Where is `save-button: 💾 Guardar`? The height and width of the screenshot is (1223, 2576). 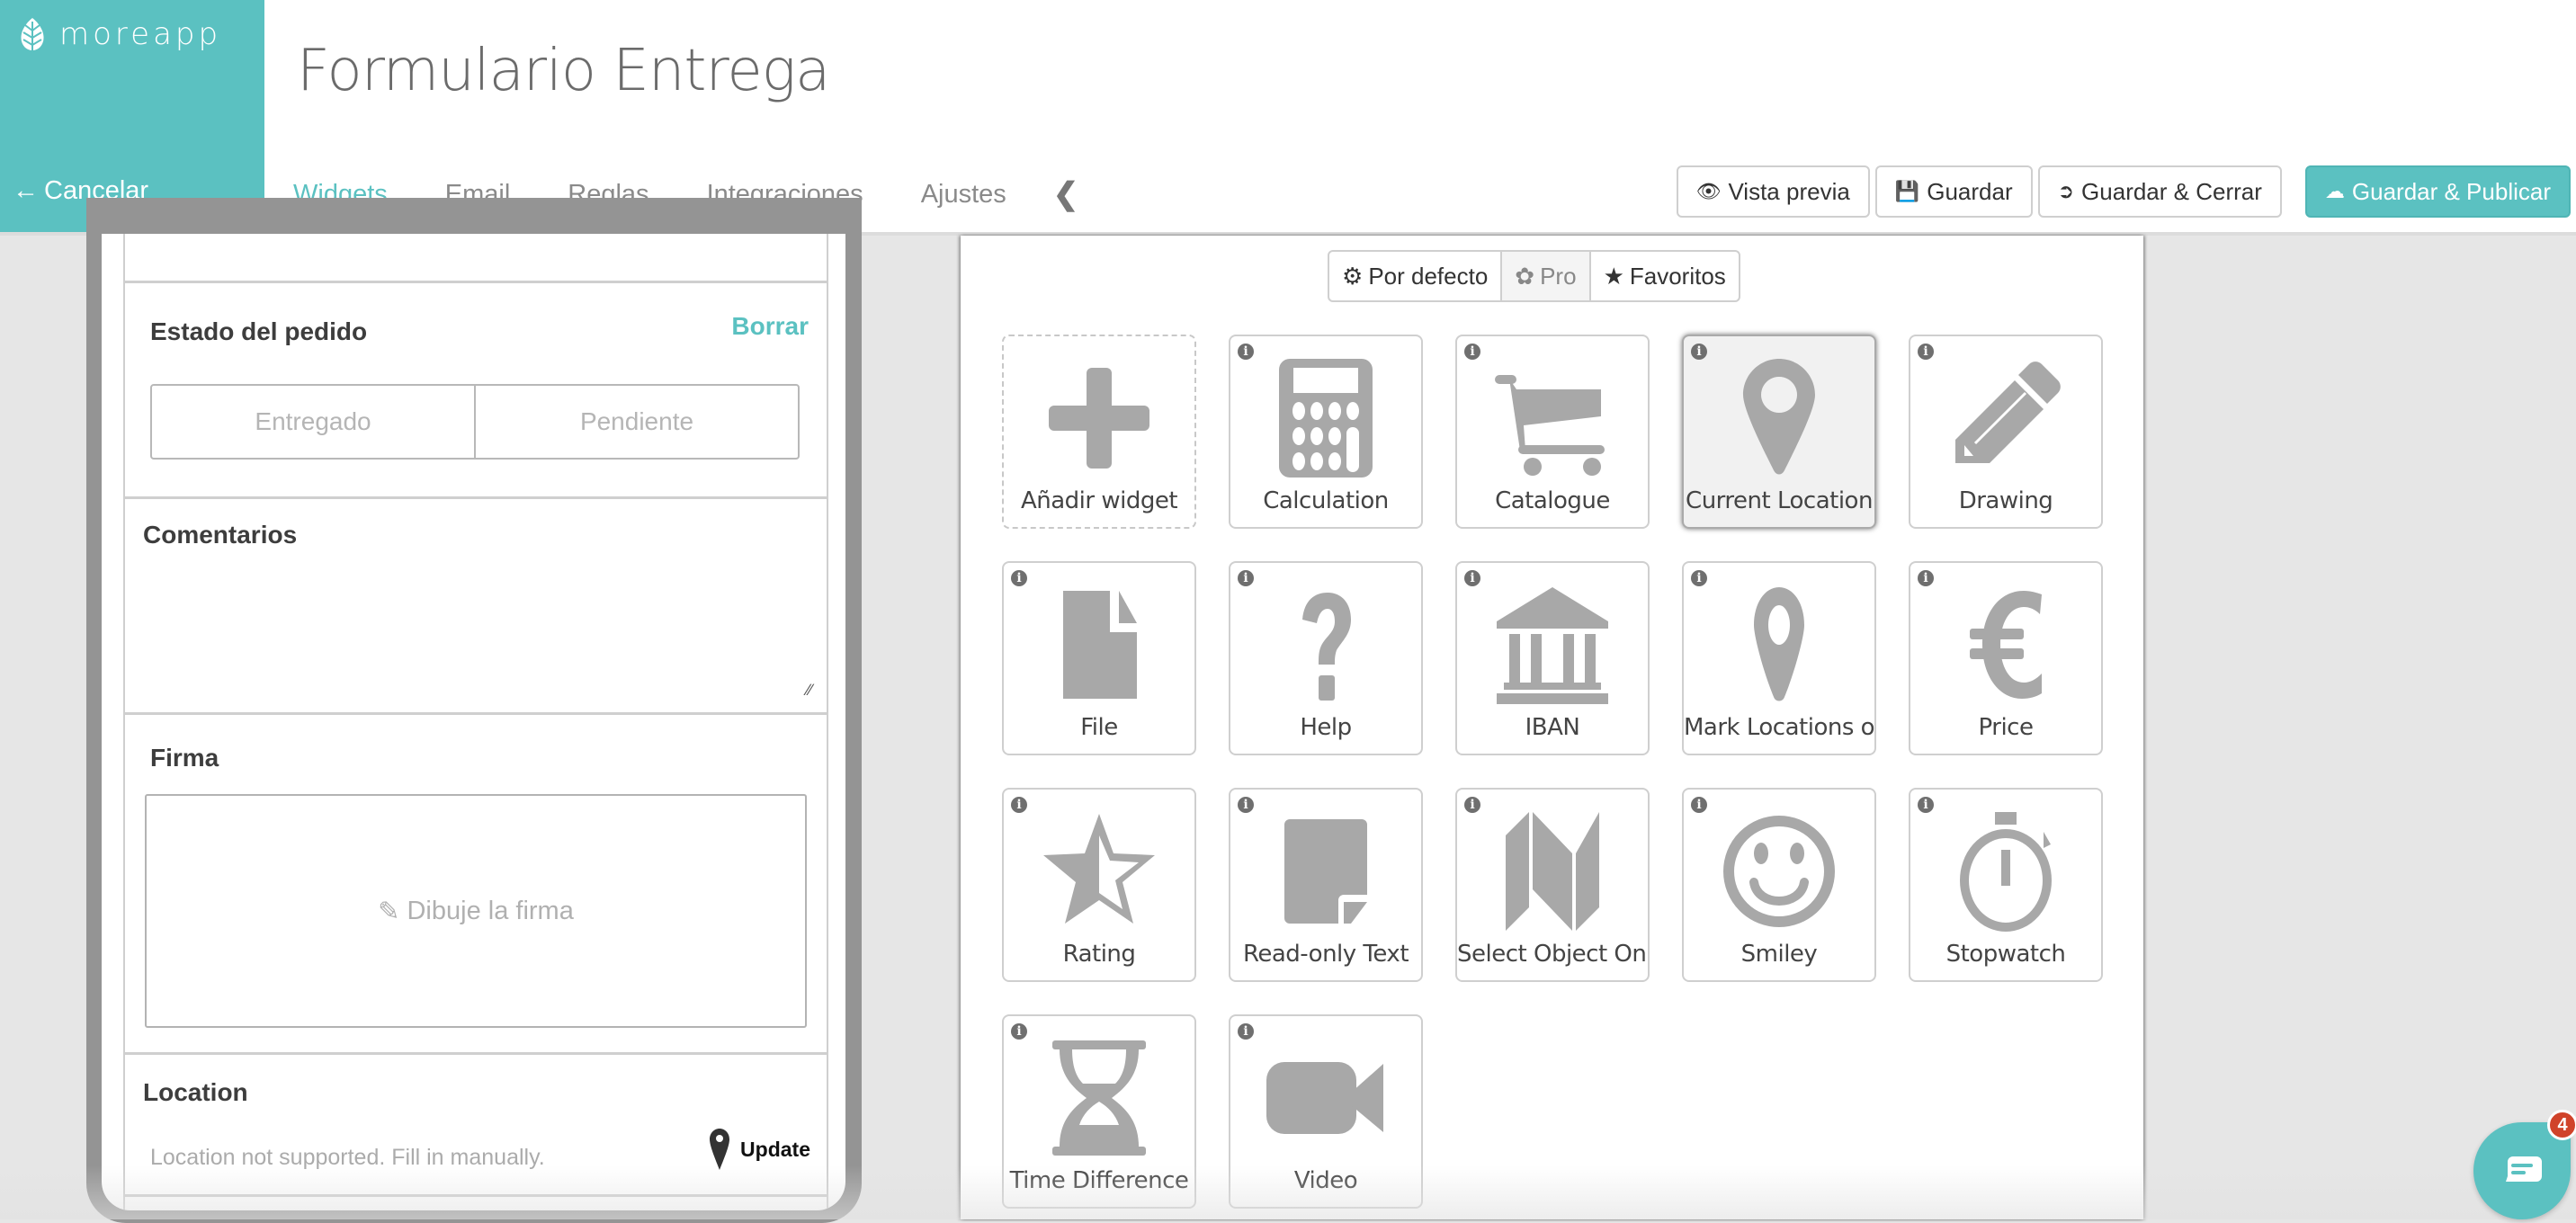
save-button: 💾 Guardar is located at coordinates (1953, 191).